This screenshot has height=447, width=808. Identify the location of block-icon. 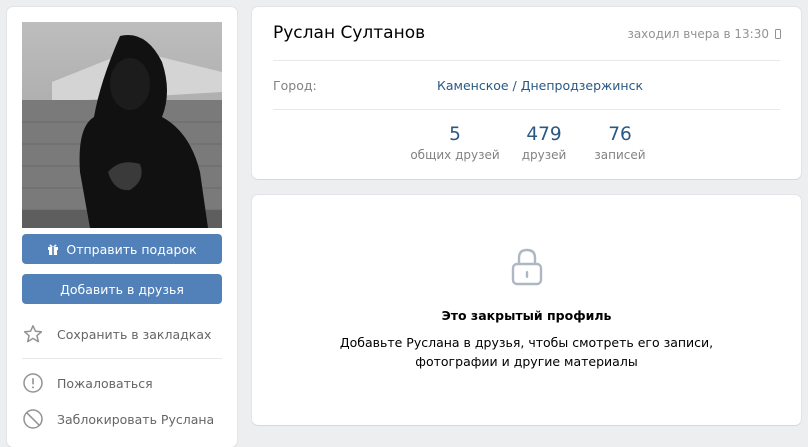
(33, 419).